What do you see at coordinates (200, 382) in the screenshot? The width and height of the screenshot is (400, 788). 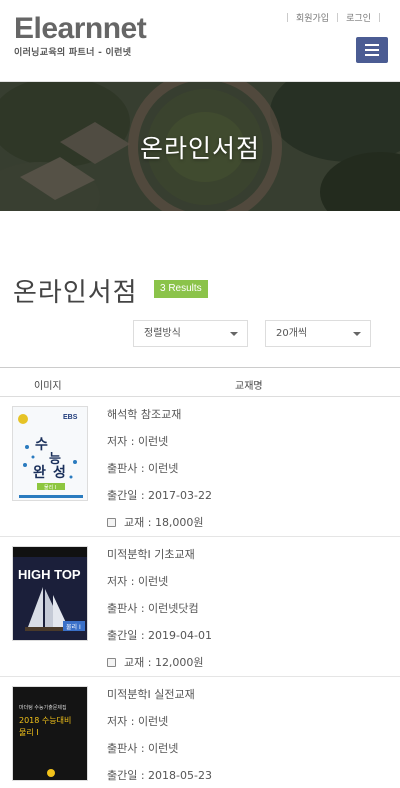 I see `table-header: 이미지 교재명` at bounding box center [200, 382].